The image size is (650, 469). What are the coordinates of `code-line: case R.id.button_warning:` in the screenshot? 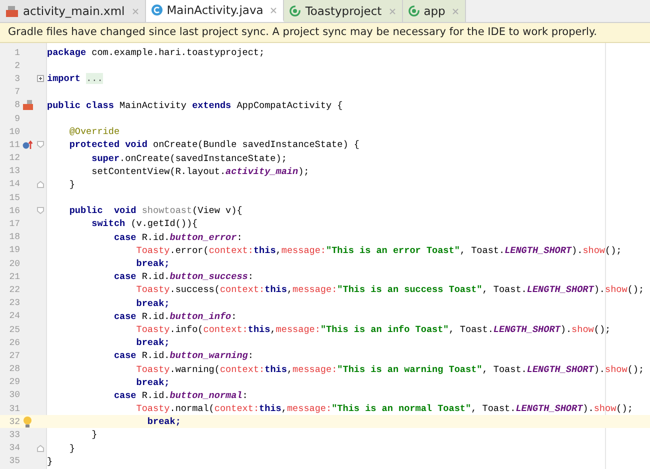 It's located at (183, 356).